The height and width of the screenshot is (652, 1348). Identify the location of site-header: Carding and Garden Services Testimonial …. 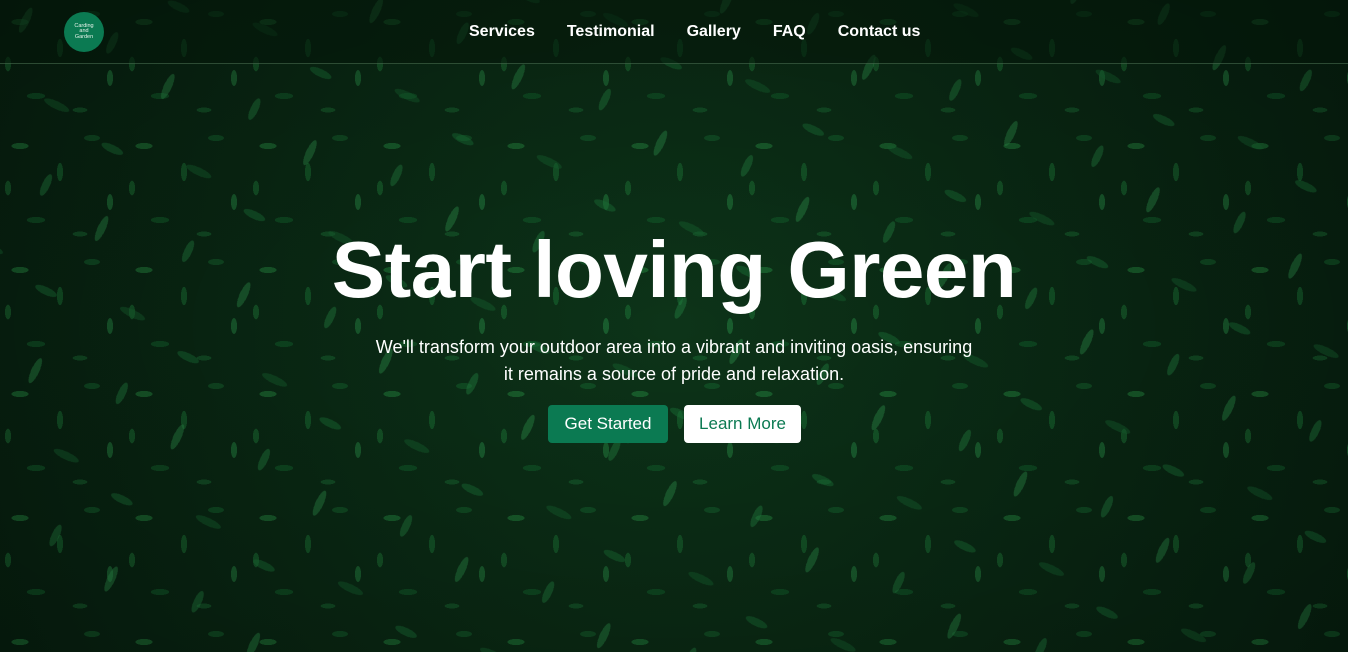
(674, 32).